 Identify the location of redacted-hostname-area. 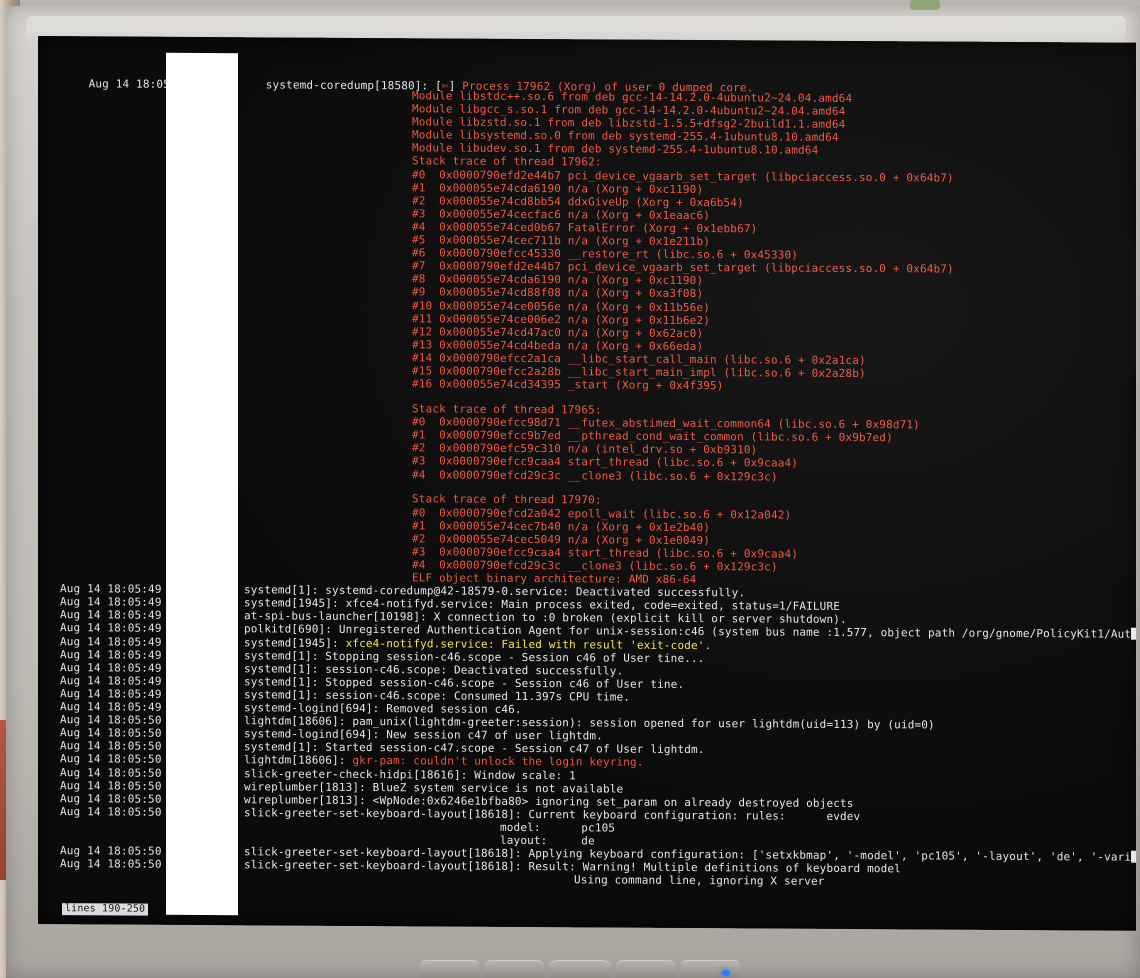
(202, 484).